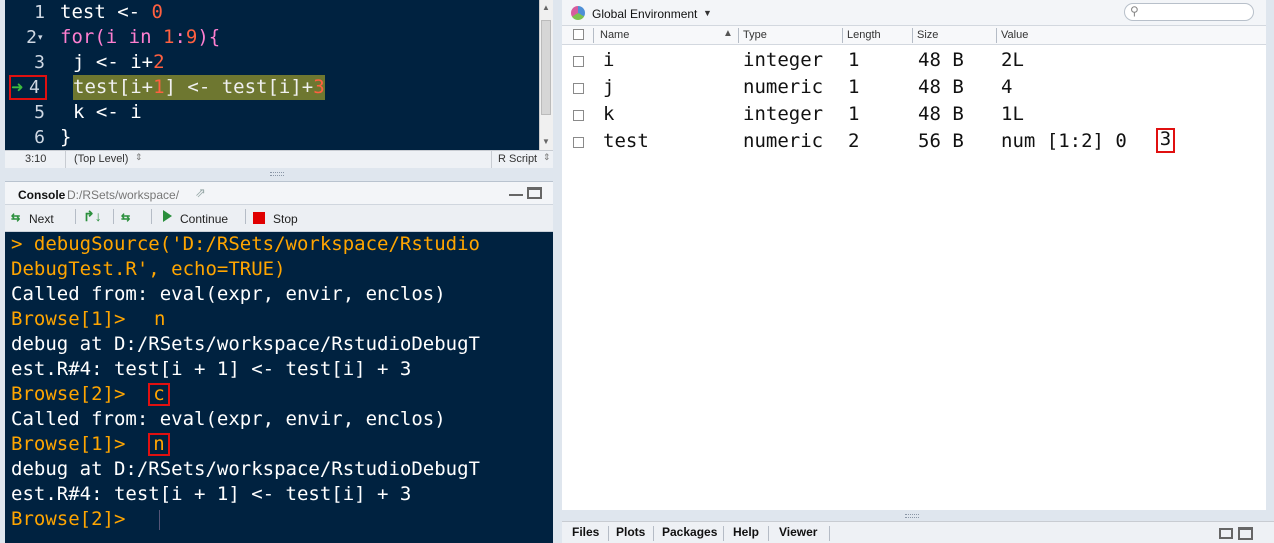 The height and width of the screenshot is (543, 1274). I want to click on chevron-down-icon: ▼, so click(707, 13).